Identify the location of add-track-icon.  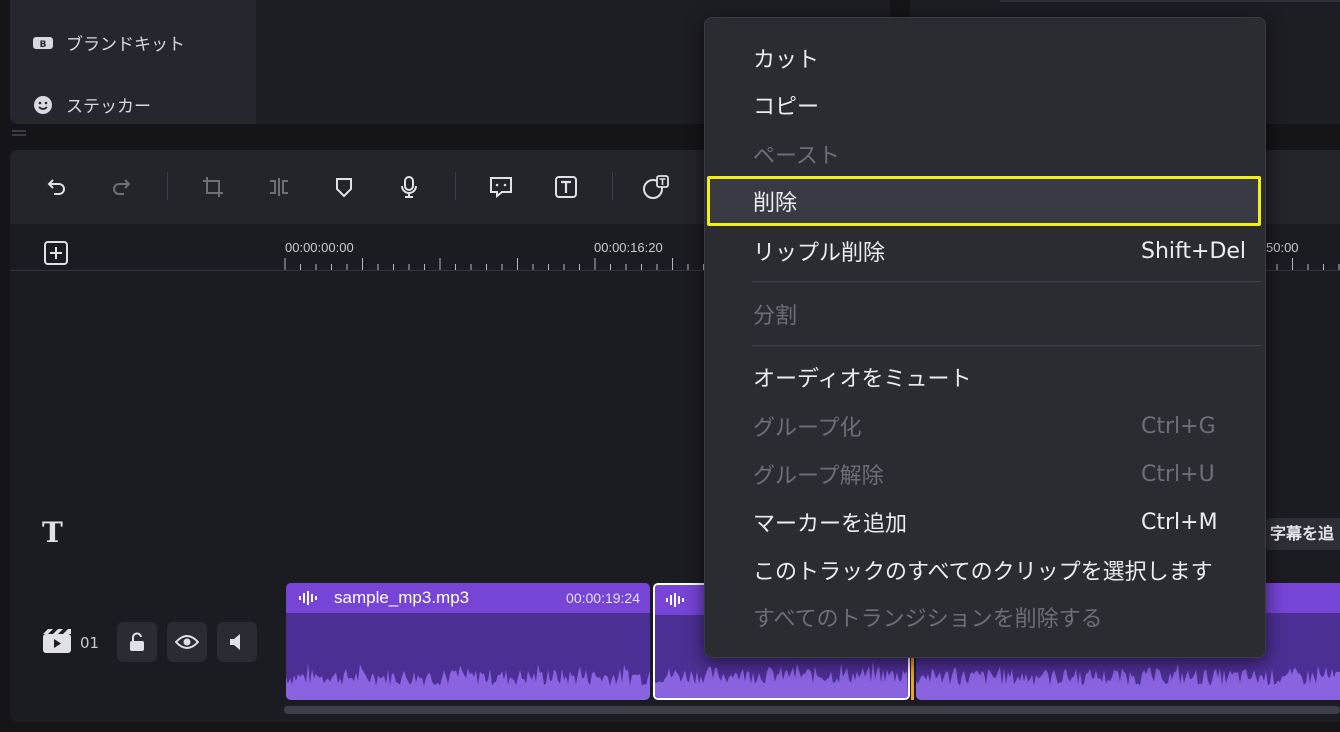
(56, 253).